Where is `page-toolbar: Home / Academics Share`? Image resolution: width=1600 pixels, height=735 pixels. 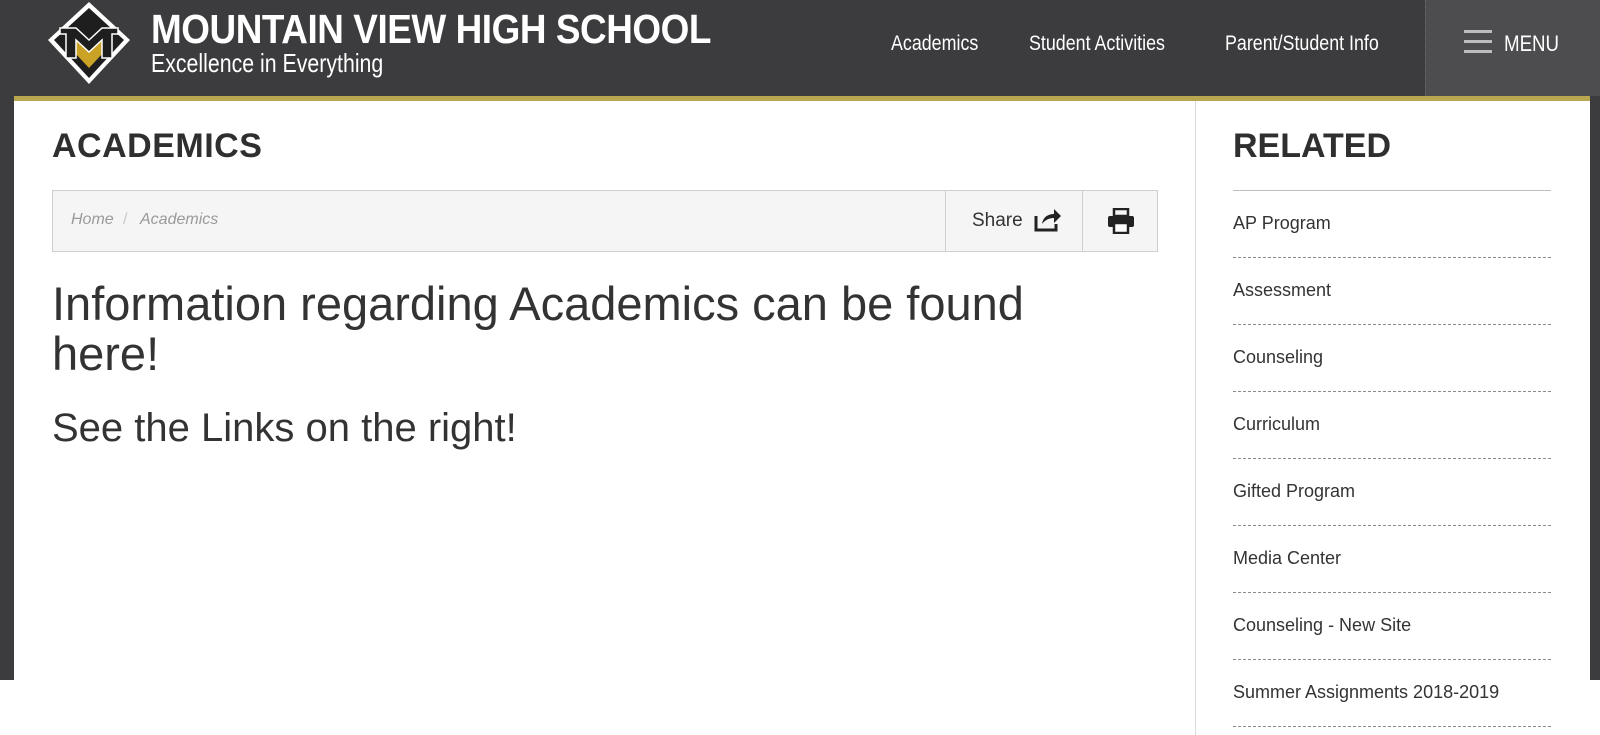 page-toolbar: Home / Academics Share is located at coordinates (605, 221).